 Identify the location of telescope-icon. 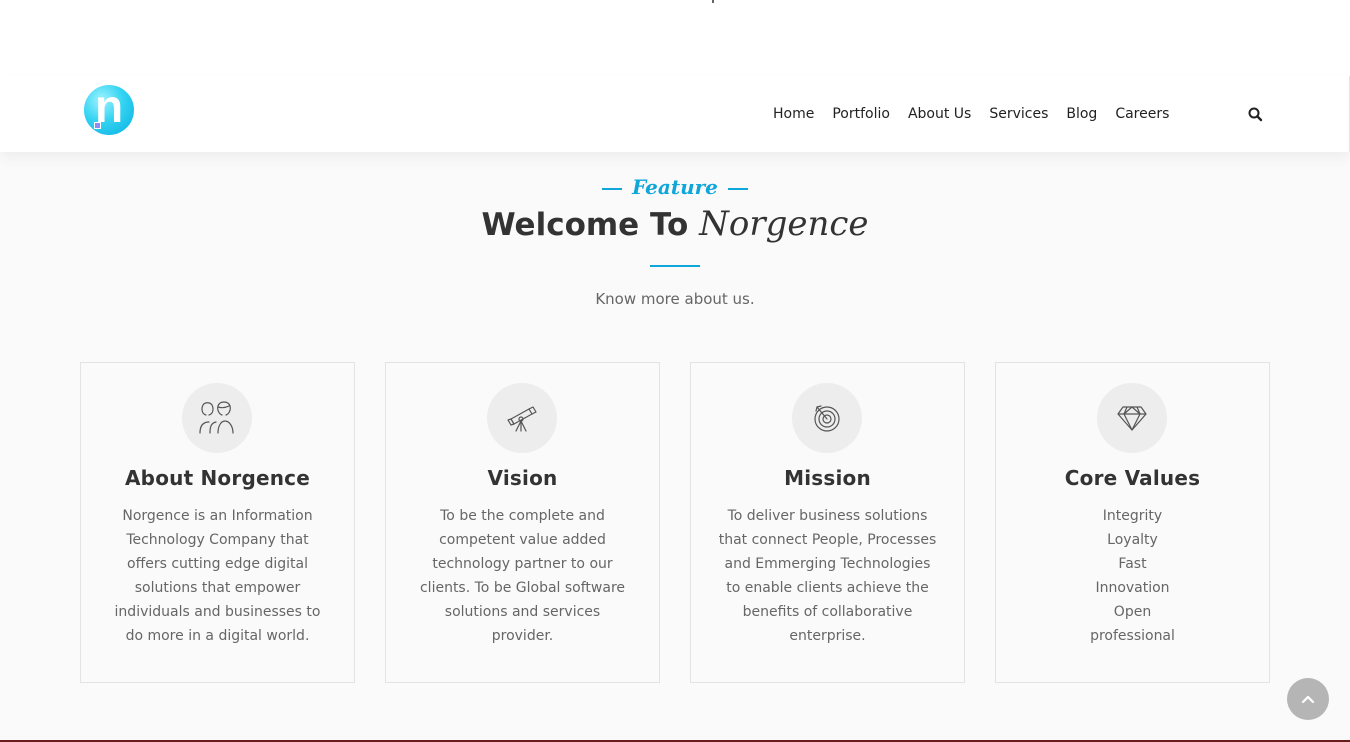
(522, 418).